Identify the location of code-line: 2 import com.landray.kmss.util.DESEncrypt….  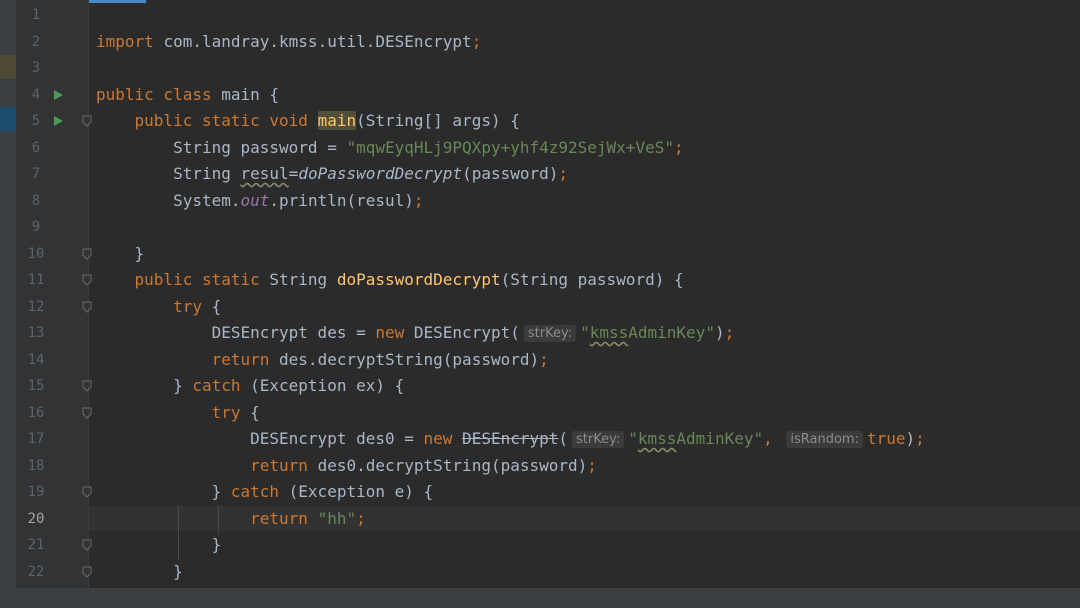
(540, 42).